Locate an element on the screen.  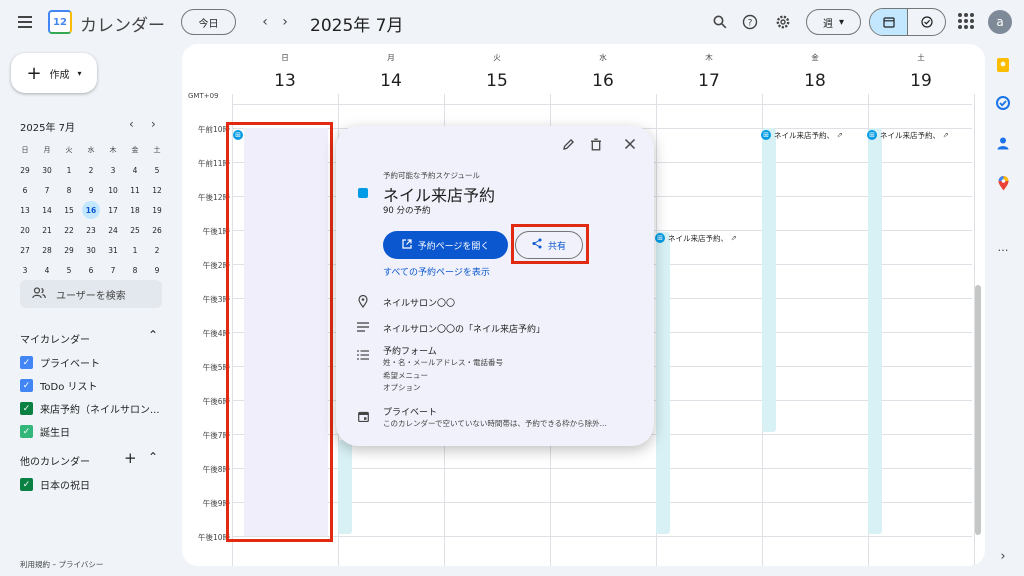
mini-day: 17 is located at coordinates (113, 210).